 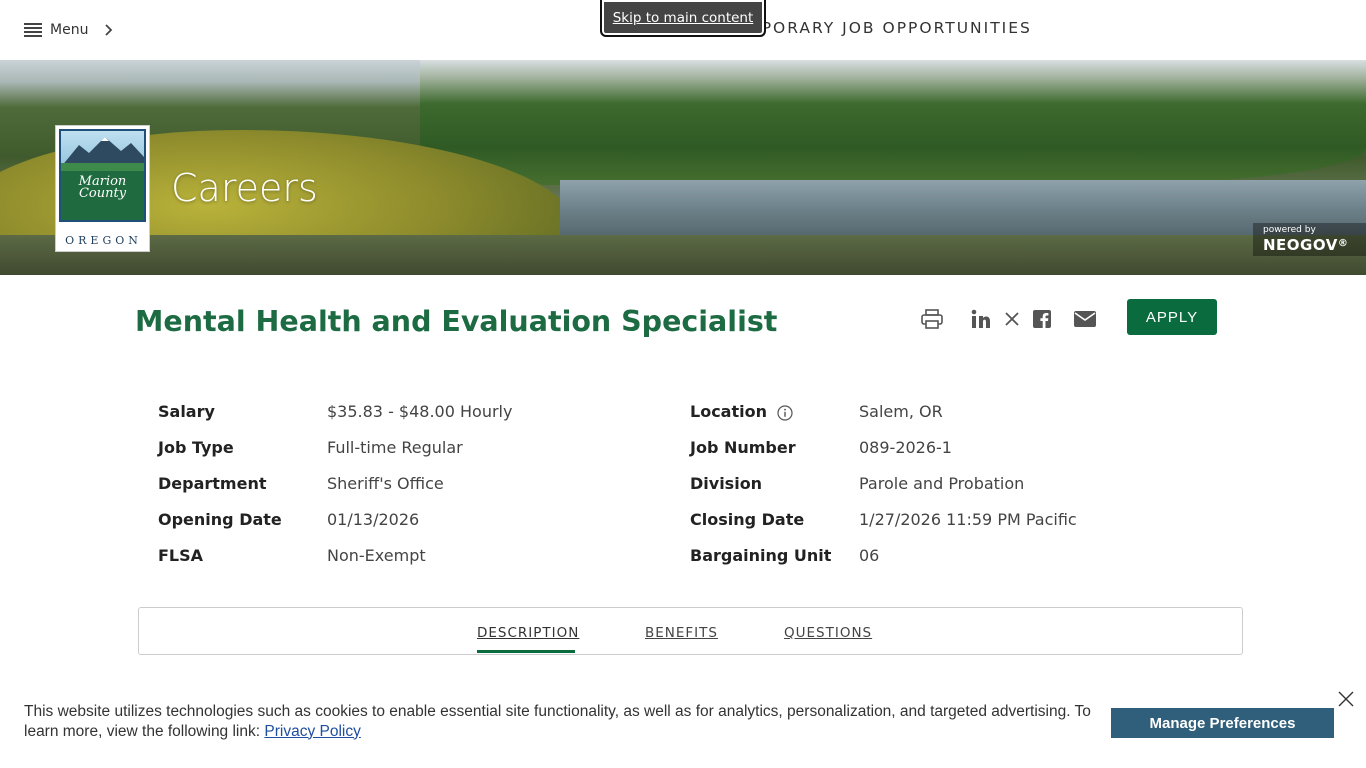 I want to click on info-icon, so click(x=784, y=412).